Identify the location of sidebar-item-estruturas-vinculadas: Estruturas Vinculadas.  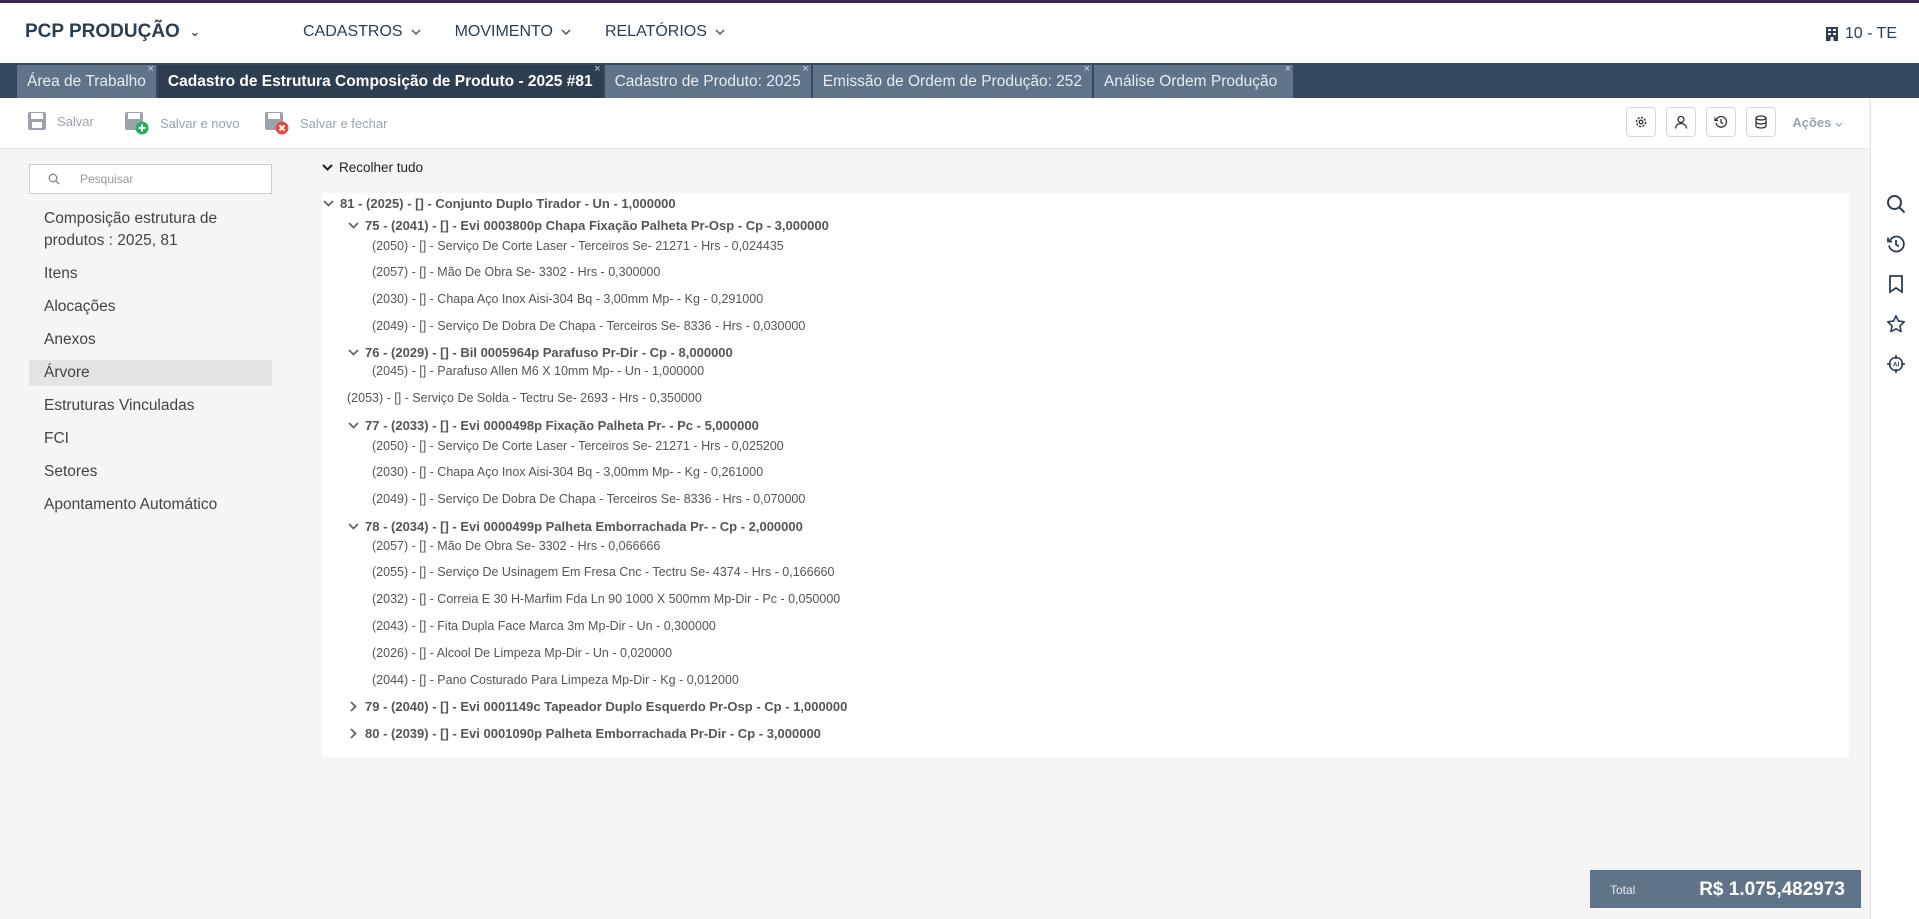
(150, 406).